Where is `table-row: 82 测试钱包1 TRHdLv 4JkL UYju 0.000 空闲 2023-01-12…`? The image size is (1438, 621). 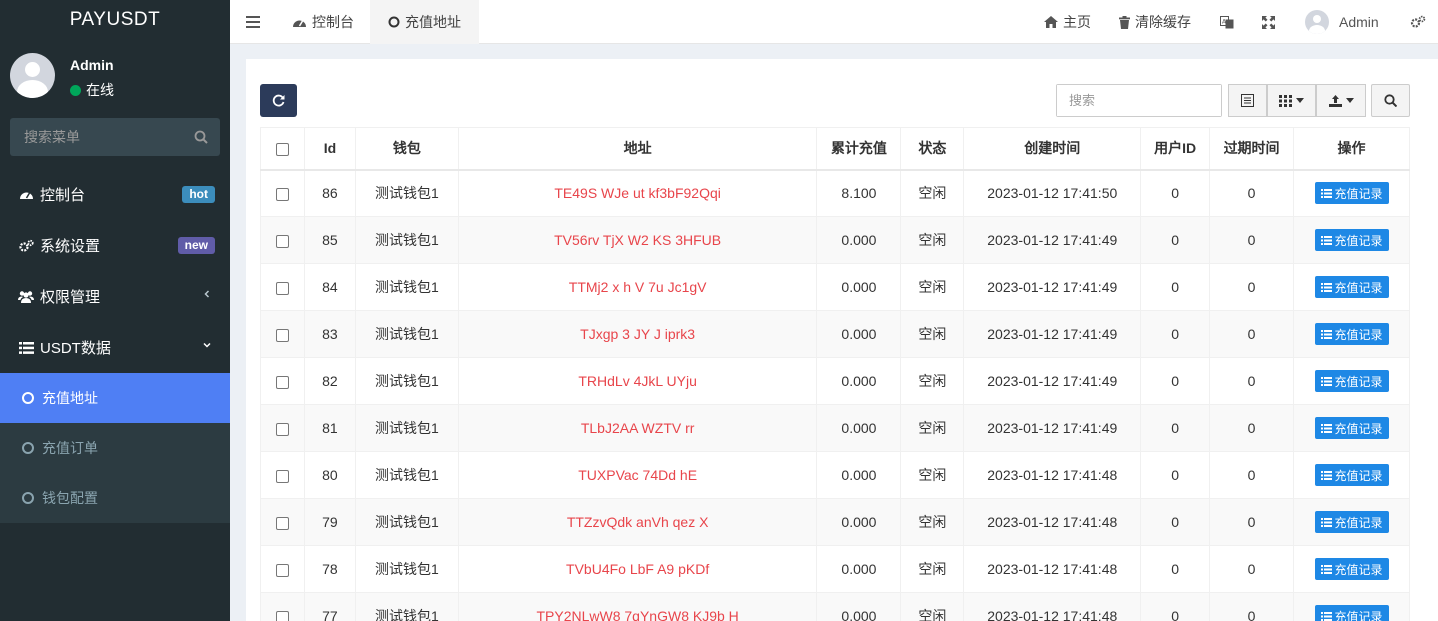 table-row: 82 测试钱包1 TRHdLv 4JkL UYju 0.000 空闲 2023-01-12… is located at coordinates (835, 381).